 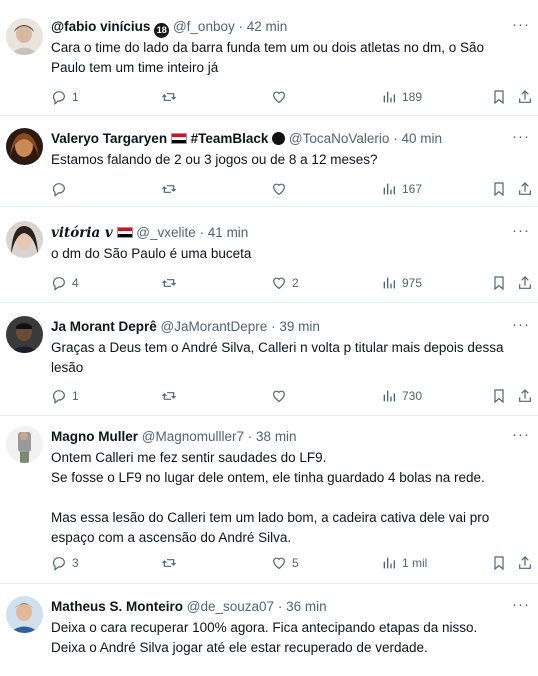 What do you see at coordinates (94, 436) in the screenshot?
I see `display-name: Magno Muller` at bounding box center [94, 436].